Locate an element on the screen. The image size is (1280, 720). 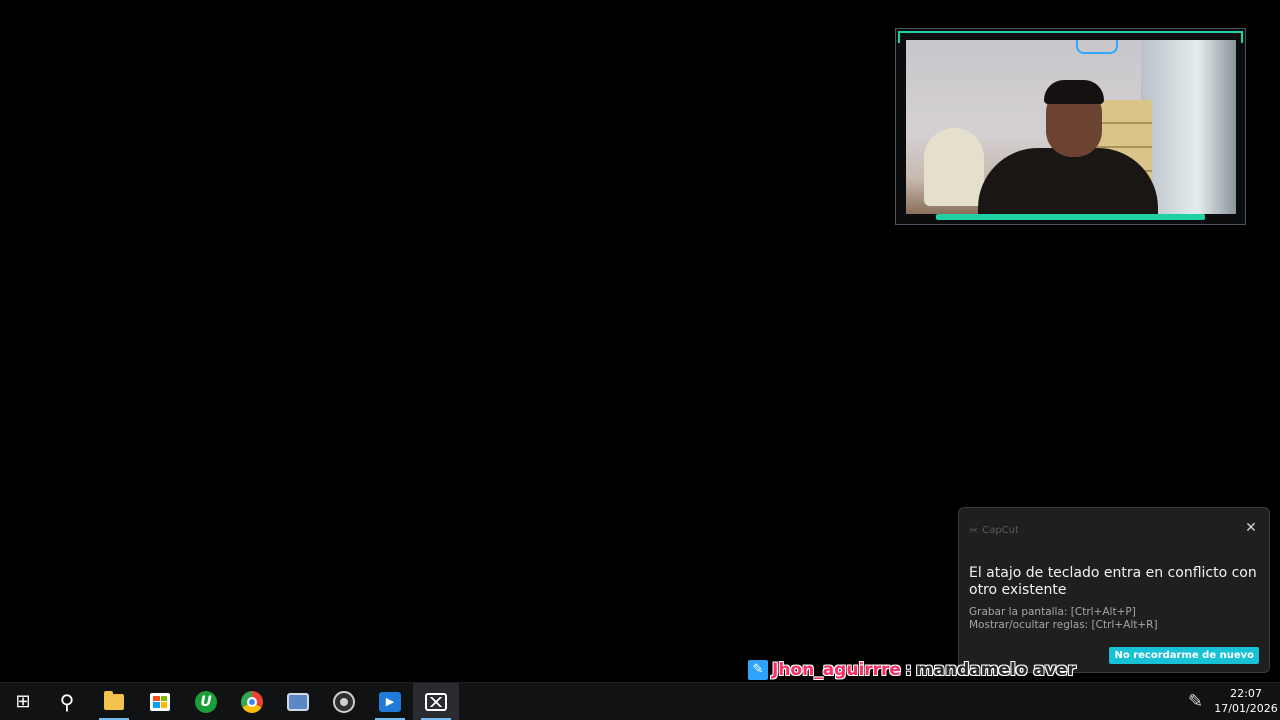
taskbar-capcut is located at coordinates (436, 701).